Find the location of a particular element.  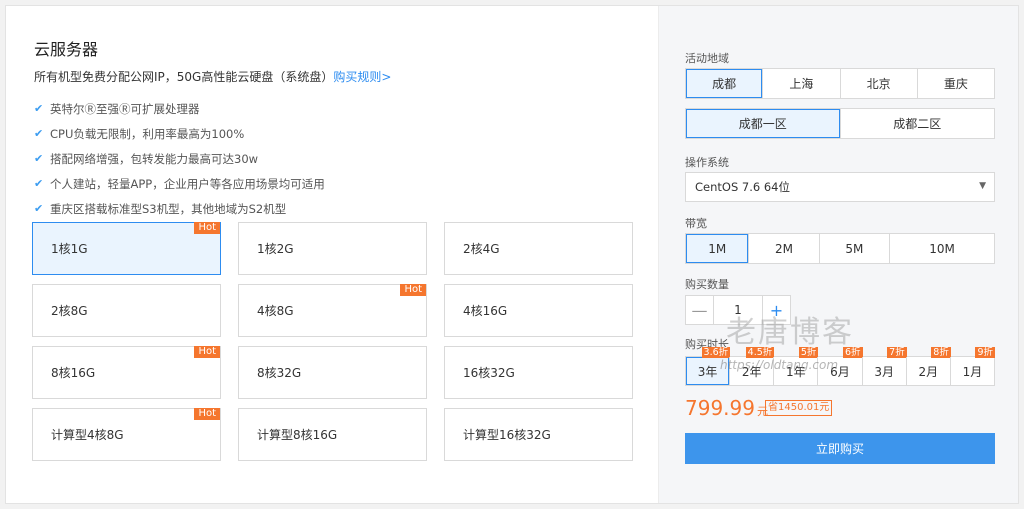

decrease-button: — is located at coordinates (700, 310).